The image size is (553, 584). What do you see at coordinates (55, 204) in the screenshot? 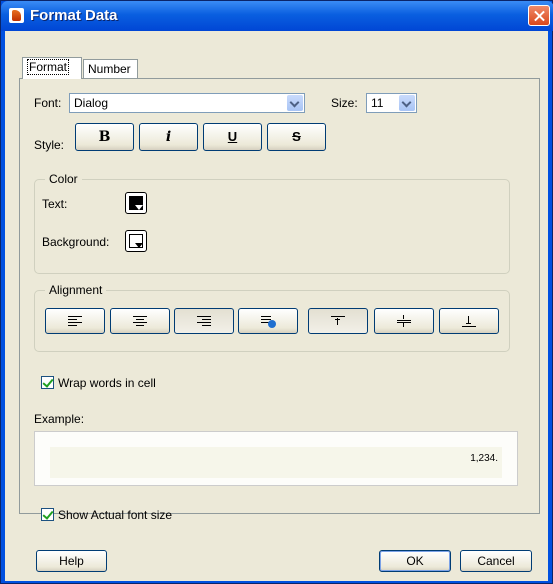
I see `text-color-label: Text:` at bounding box center [55, 204].